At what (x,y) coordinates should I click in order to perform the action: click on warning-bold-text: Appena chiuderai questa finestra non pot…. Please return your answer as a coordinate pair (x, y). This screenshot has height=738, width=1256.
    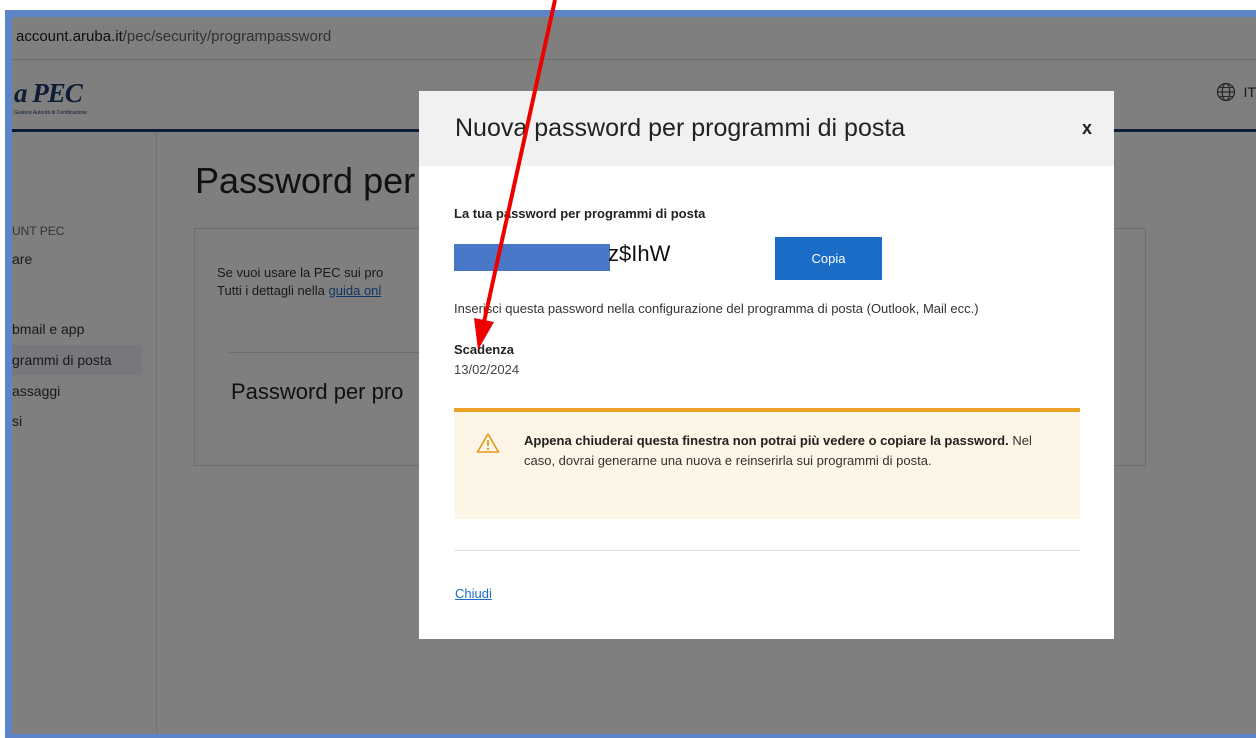
    Looking at the image, I should click on (766, 440).